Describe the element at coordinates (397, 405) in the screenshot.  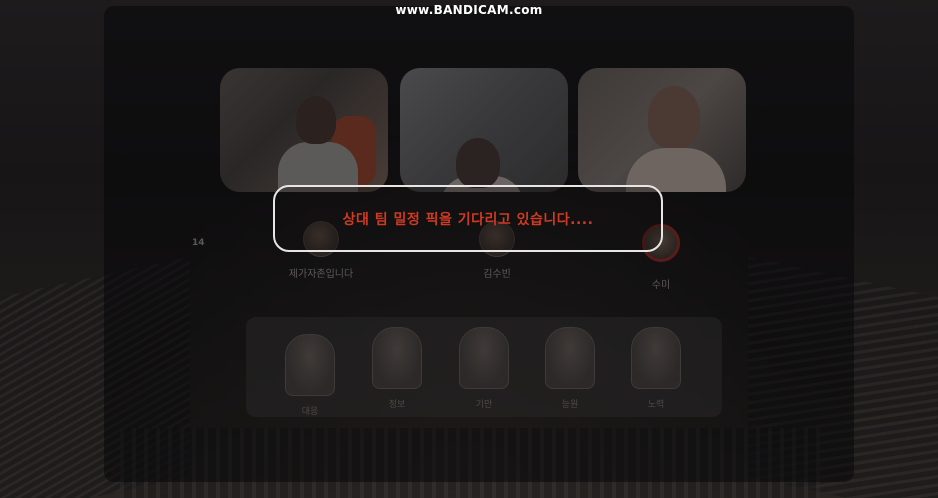
I see `character-label: 정보` at that location.